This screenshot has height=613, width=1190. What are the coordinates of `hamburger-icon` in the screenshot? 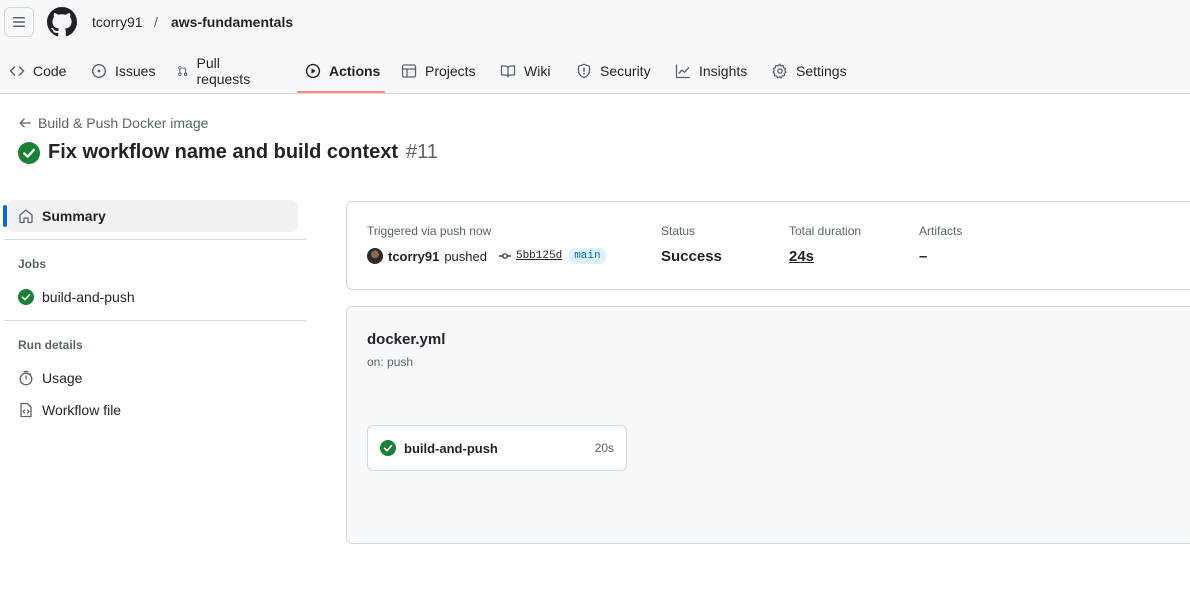 It's located at (19, 22).